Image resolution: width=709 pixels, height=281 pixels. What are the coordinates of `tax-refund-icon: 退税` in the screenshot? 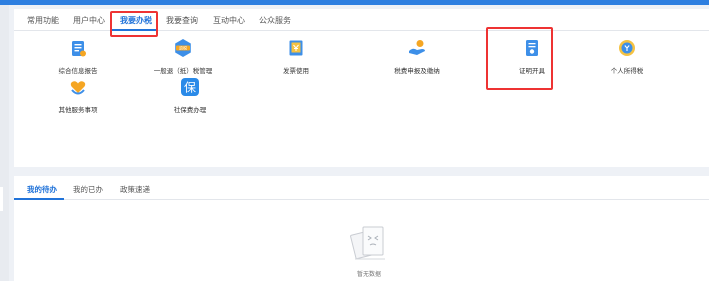 It's located at (183, 48).